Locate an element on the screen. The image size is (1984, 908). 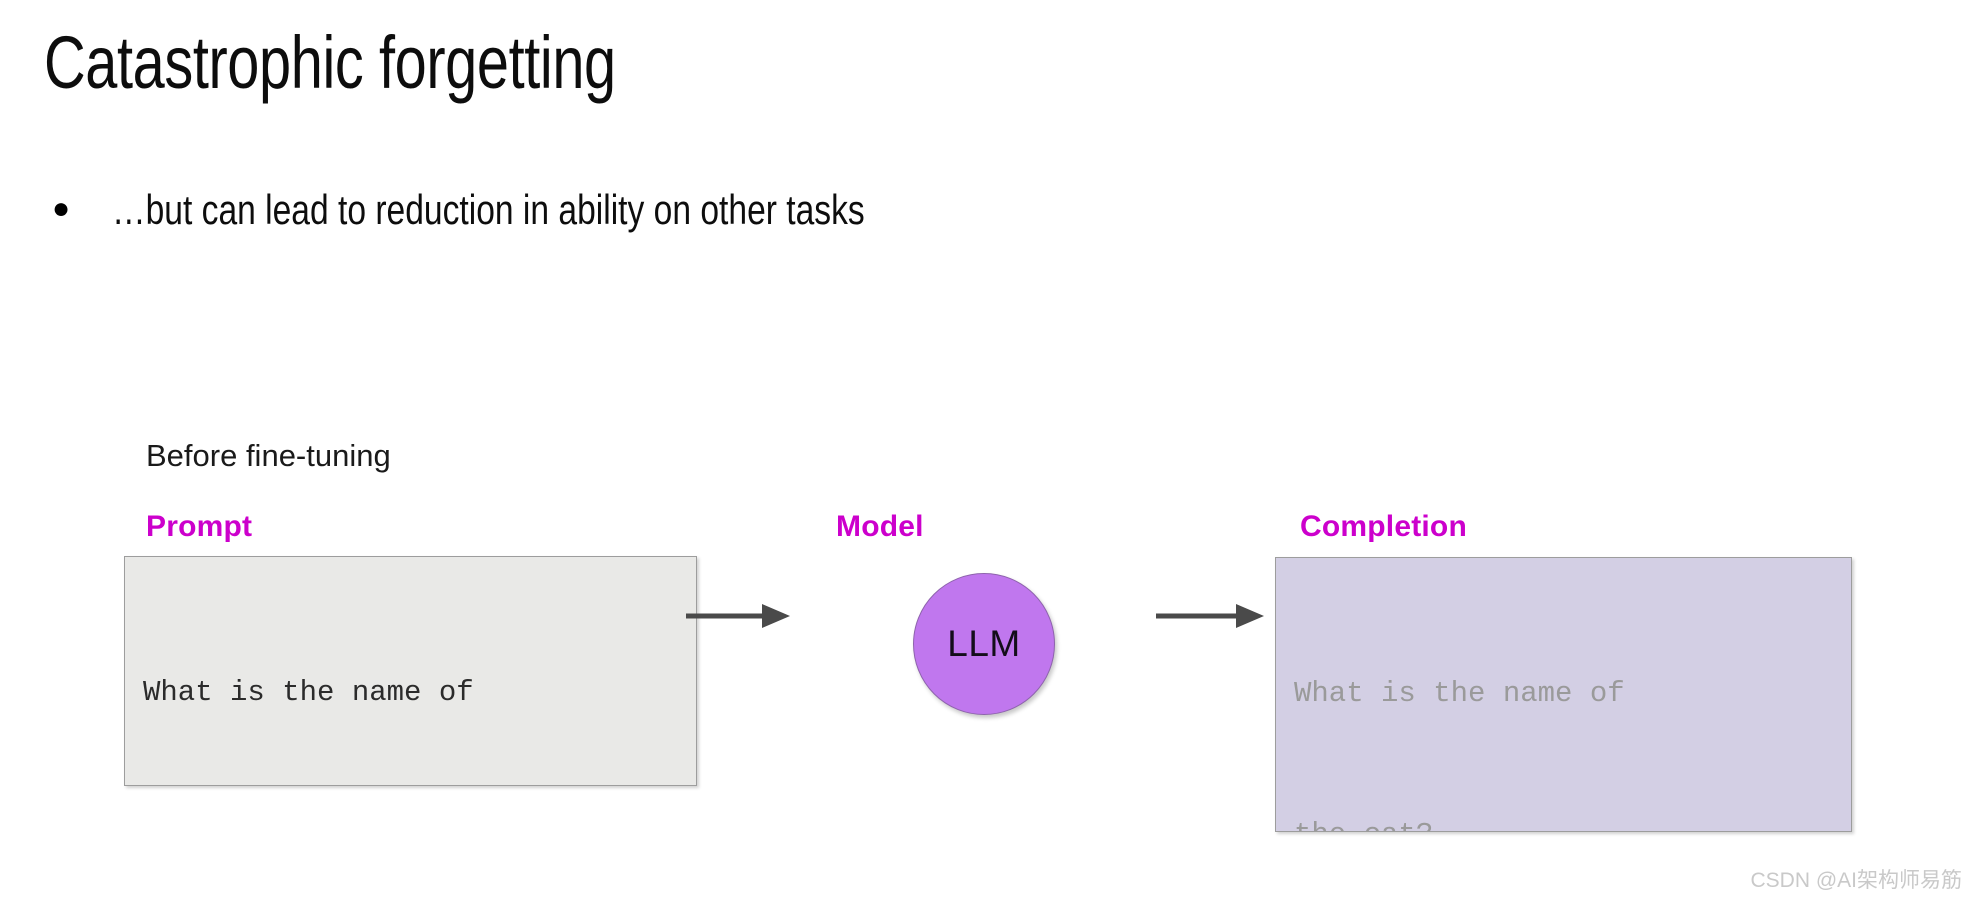
llm-model-node: LLM is located at coordinates (984, 644).